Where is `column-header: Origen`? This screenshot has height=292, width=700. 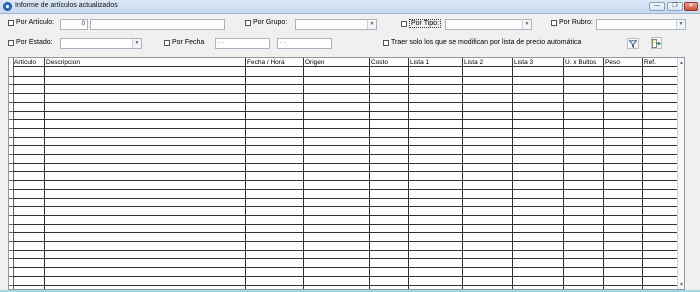
column-header: Origen is located at coordinates (337, 62).